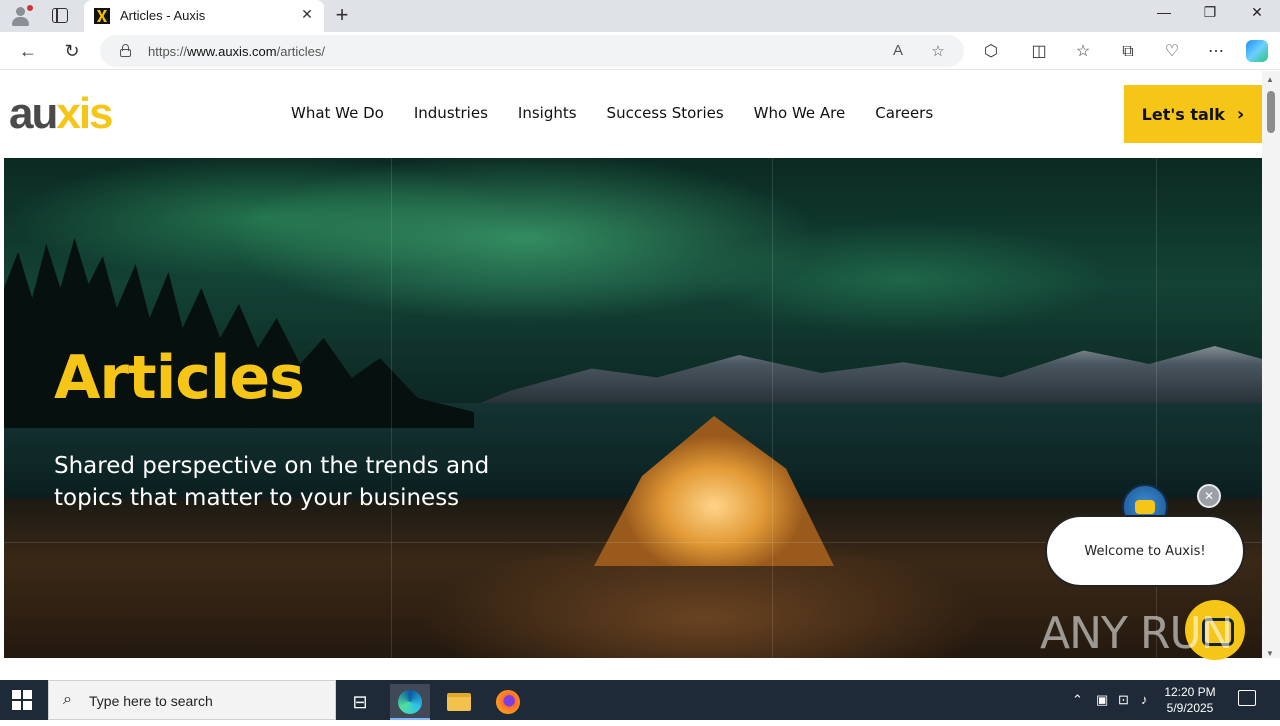  I want to click on tray-chevron-up-icon: ⌃, so click(1077, 700).